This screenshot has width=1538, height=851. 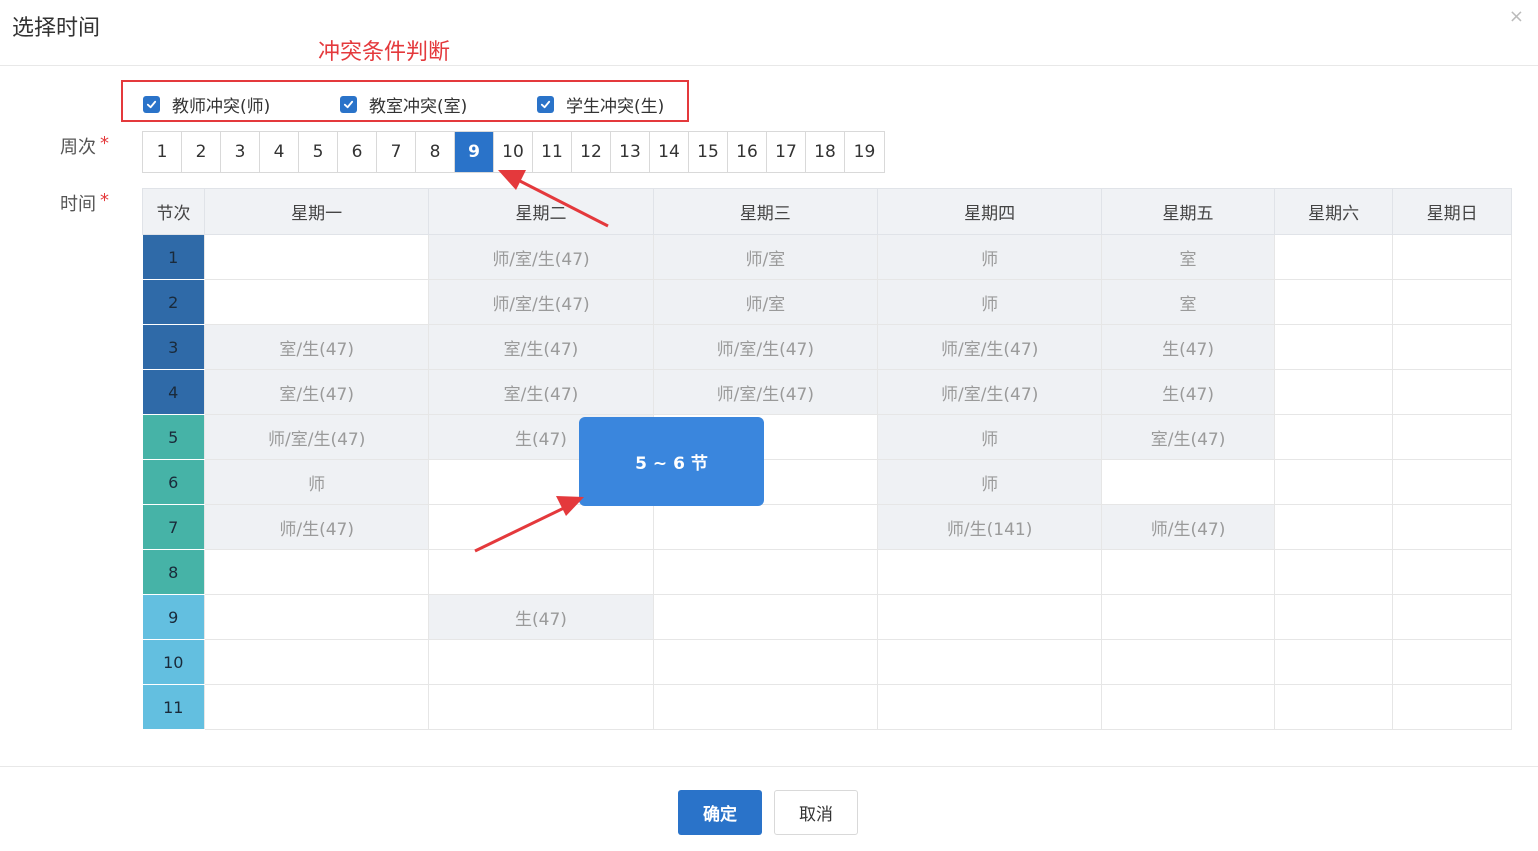 I want to click on week-item-1: 1, so click(x=162, y=152).